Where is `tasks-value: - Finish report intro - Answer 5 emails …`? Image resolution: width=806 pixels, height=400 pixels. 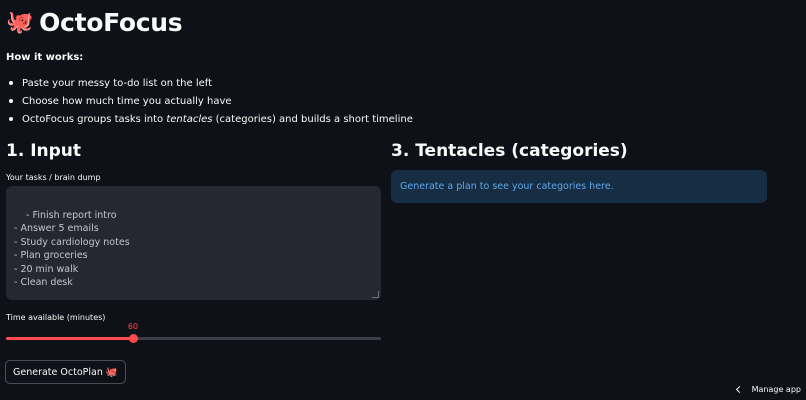
tasks-value: - Finish report intro - Answer 5 emails … is located at coordinates (72, 249).